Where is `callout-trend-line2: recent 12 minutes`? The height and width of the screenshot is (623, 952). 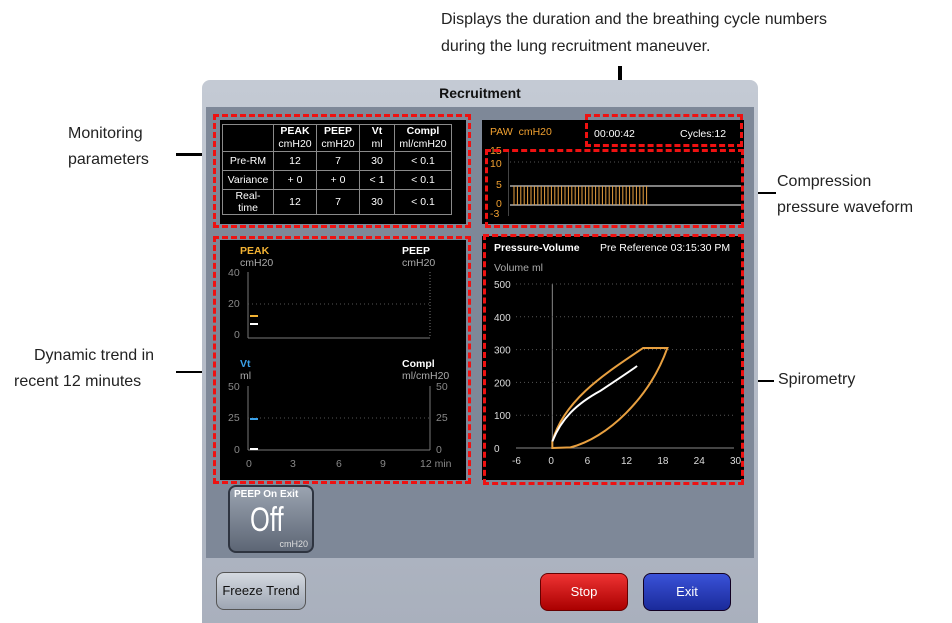 callout-trend-line2: recent 12 minutes is located at coordinates (78, 381).